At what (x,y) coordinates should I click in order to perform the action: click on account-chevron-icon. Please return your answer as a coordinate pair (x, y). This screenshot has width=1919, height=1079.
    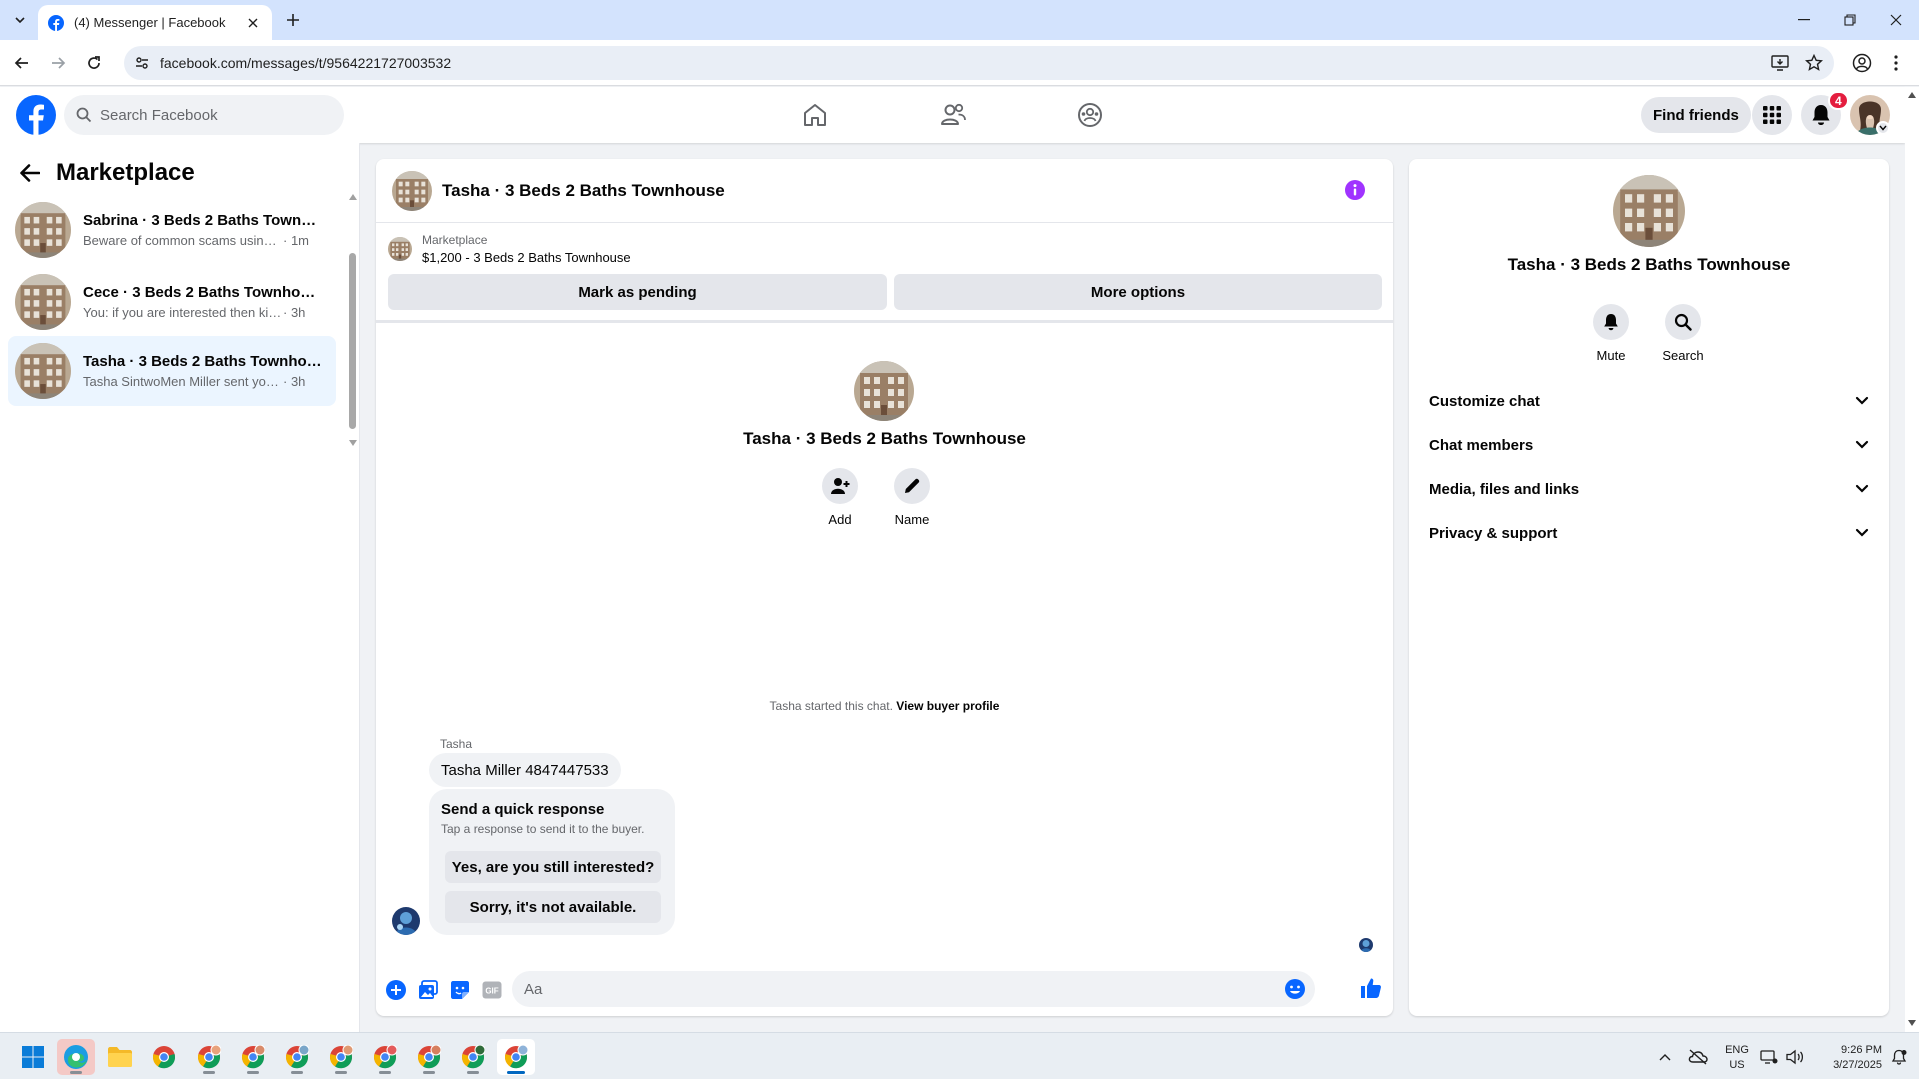
    Looking at the image, I should click on (1883, 128).